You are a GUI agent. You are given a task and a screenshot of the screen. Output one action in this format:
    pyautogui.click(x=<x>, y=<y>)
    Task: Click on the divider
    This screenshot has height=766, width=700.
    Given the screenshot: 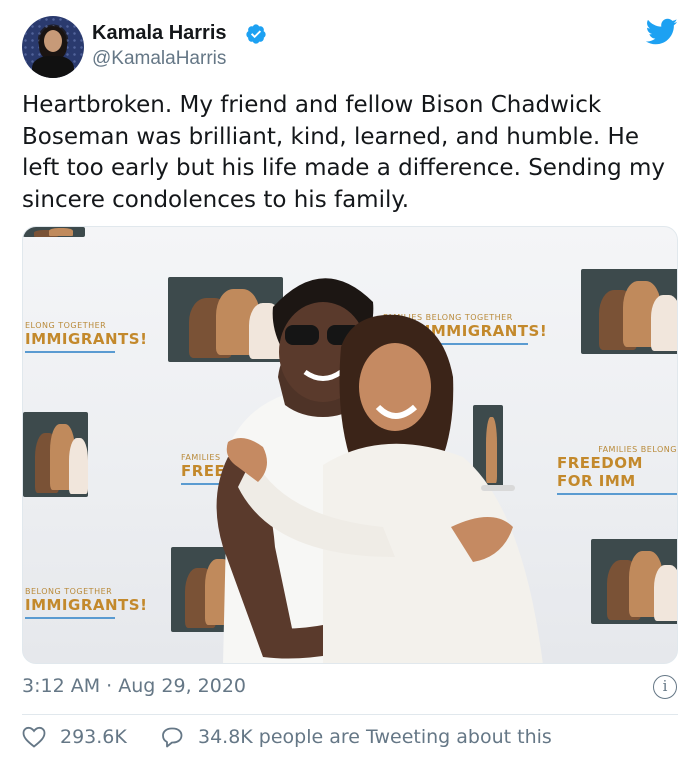 What is the action you would take?
    pyautogui.click(x=350, y=714)
    